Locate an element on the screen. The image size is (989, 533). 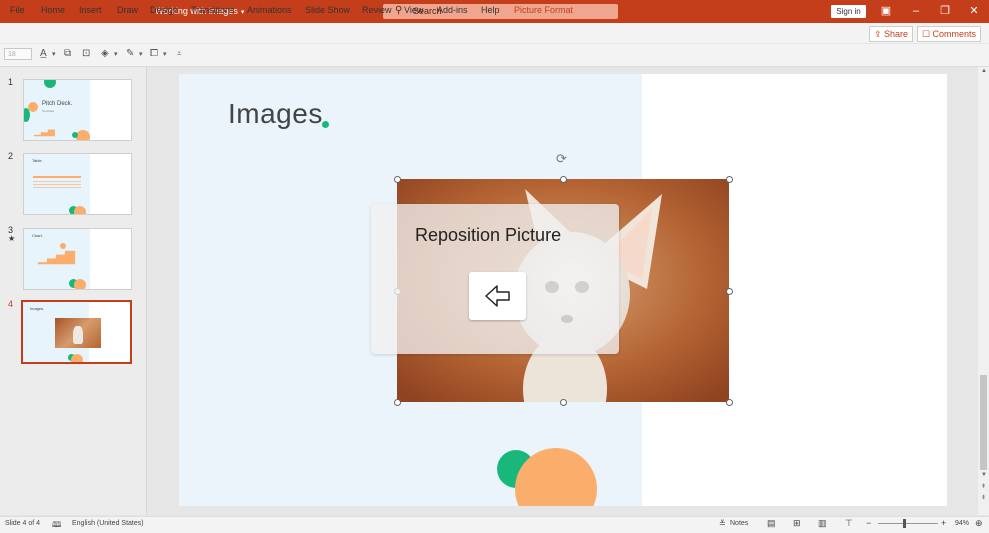
title-dot-shape is located at coordinates (325, 124).